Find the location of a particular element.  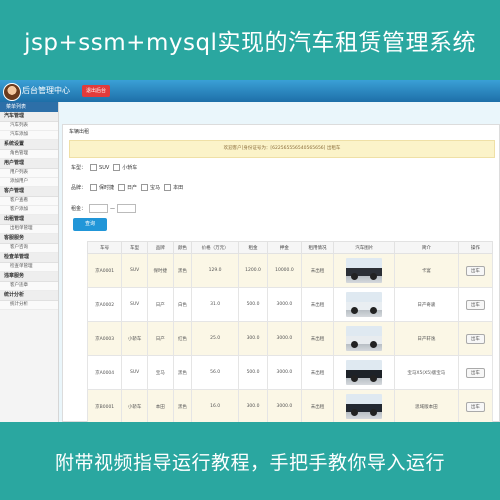

sidebar-group: 出租管理 is located at coordinates (29, 220).